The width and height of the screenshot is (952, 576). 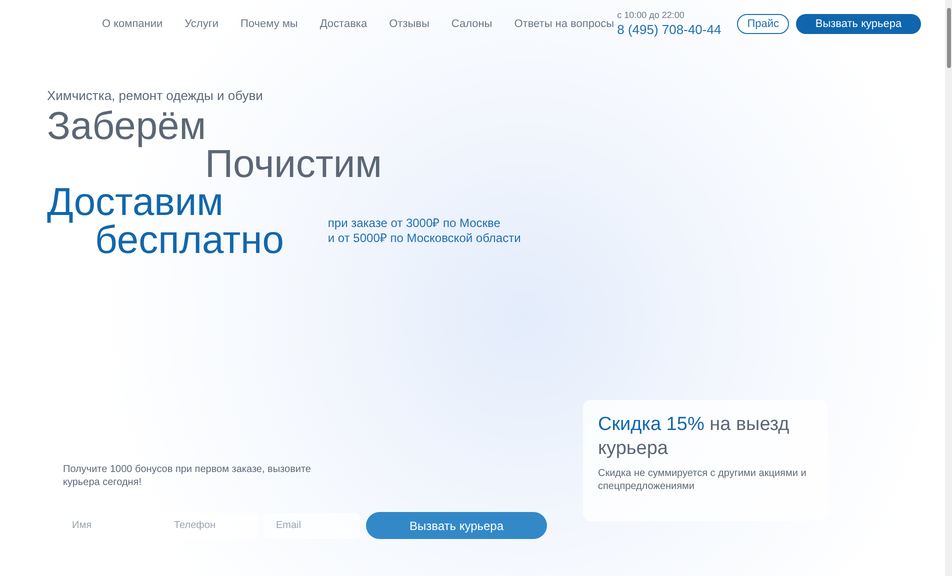 What do you see at coordinates (703, 480) in the screenshot?
I see `promo-text: Скидка не суммируется с другими акциями и спецпредложениями` at bounding box center [703, 480].